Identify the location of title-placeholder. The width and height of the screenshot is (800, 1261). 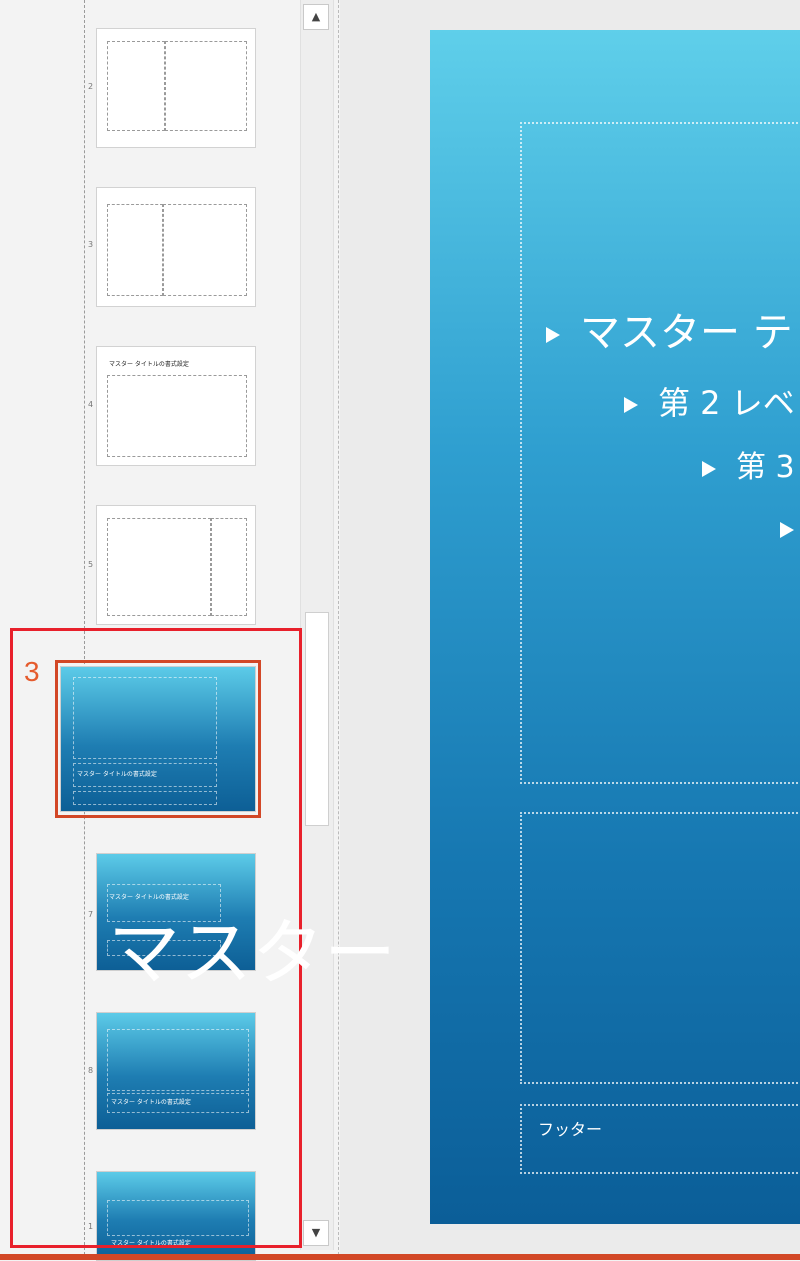
(660, 948).